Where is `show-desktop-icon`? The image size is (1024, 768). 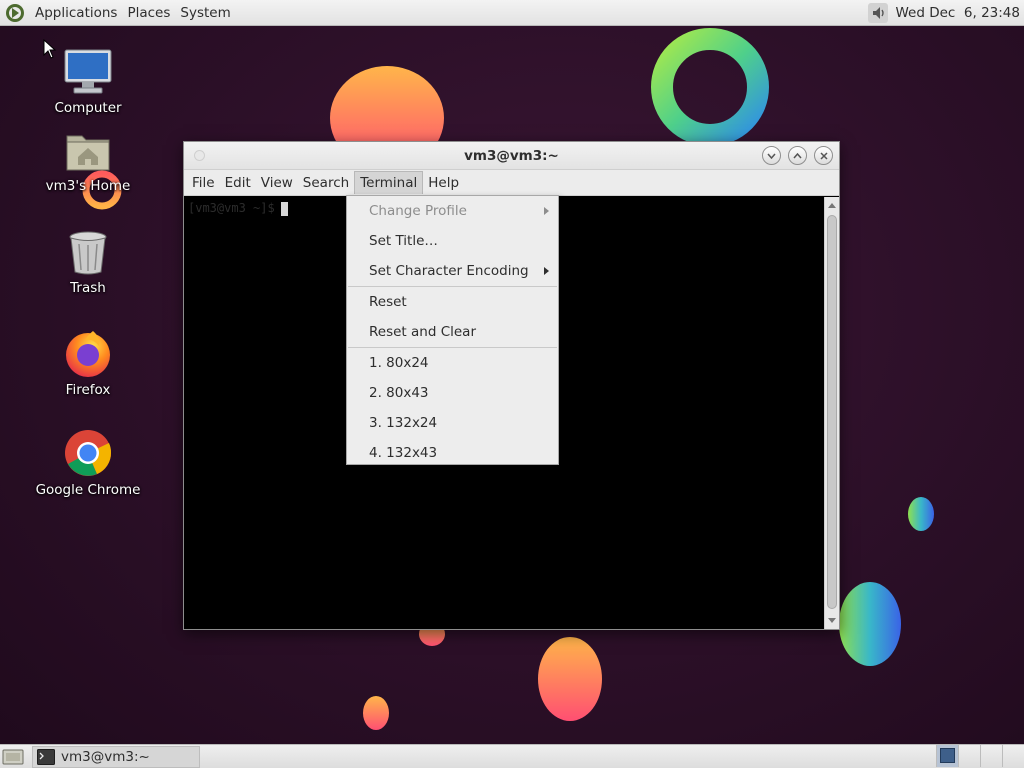 show-desktop-icon is located at coordinates (13, 757).